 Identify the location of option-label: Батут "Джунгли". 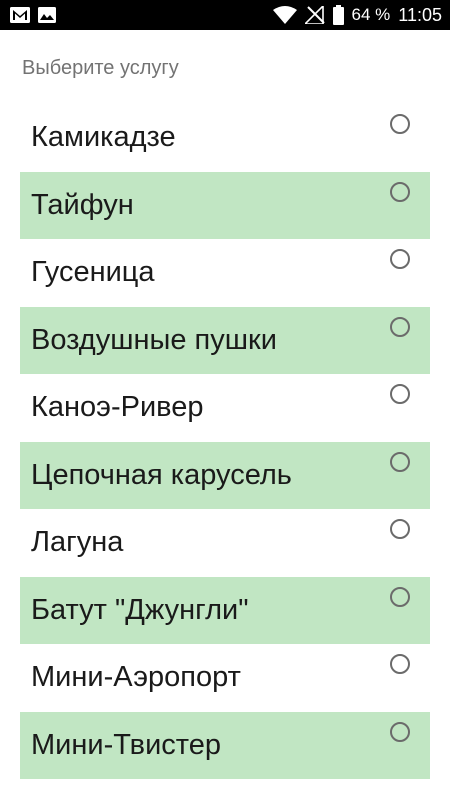
(140, 609).